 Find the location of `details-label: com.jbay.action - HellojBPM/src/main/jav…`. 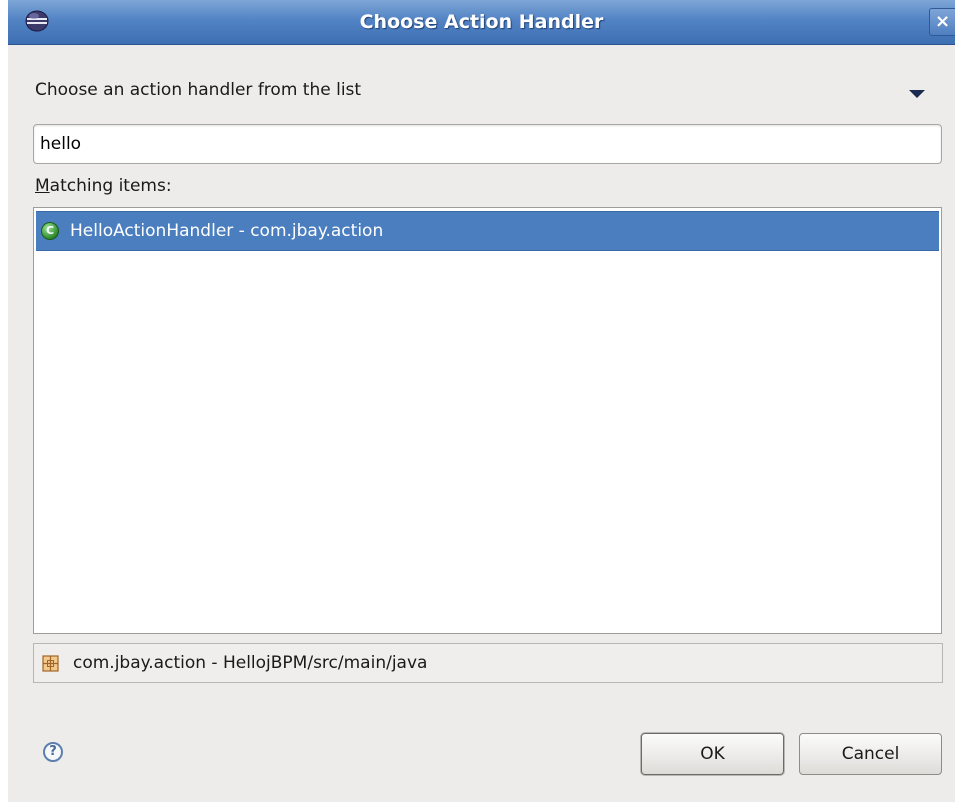

details-label: com.jbay.action - HellojBPM/src/main/jav… is located at coordinates (250, 663).